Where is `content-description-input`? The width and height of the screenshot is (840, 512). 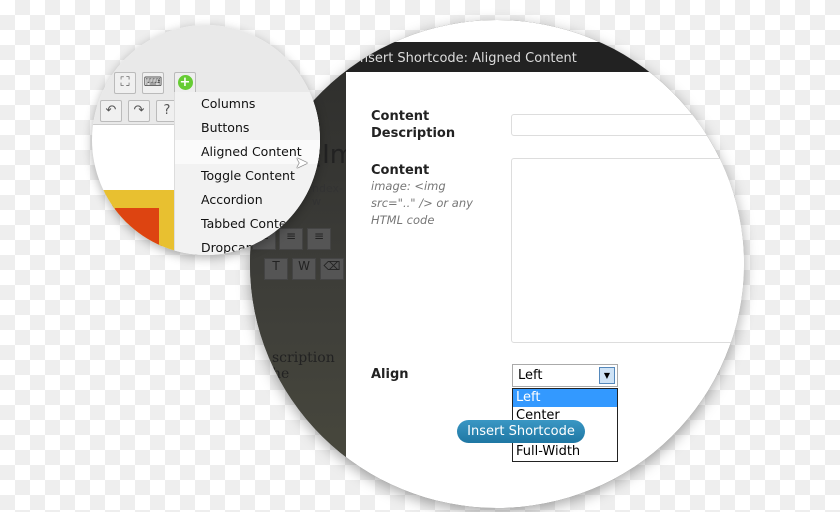
content-description-input is located at coordinates (627, 125).